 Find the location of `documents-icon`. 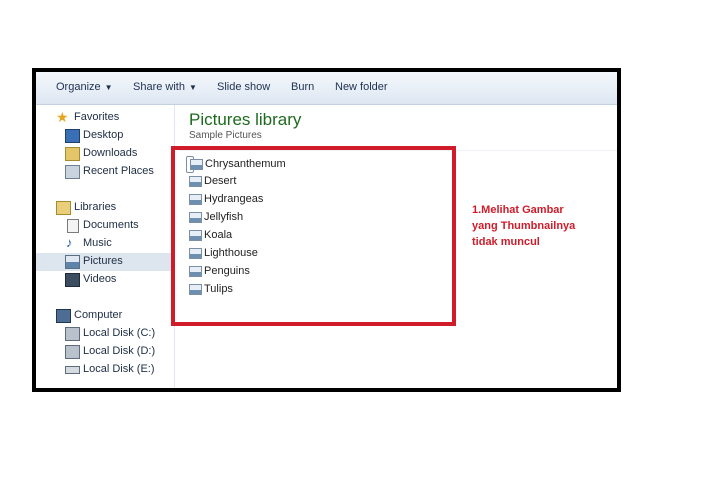

documents-icon is located at coordinates (73, 226).